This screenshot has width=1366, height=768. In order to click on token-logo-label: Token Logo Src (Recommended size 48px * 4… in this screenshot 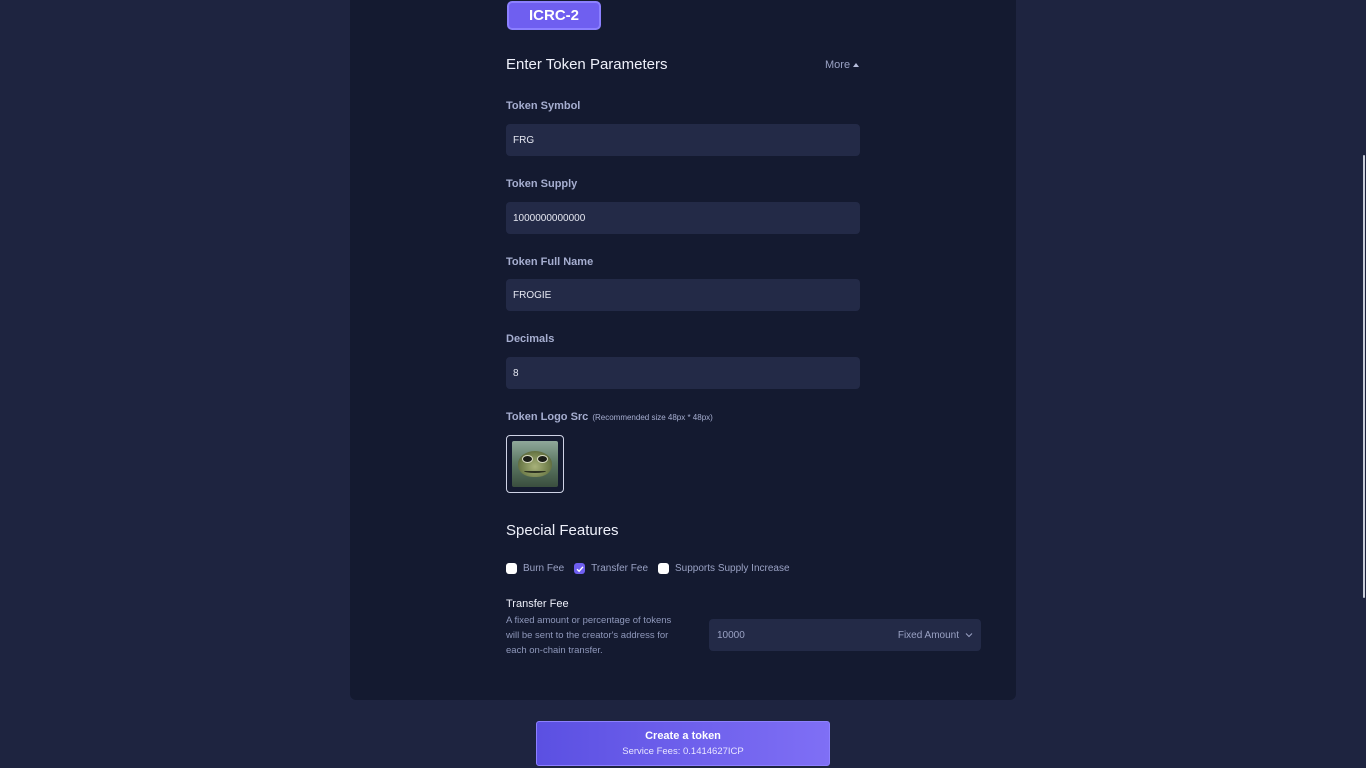, I will do `click(609, 417)`.